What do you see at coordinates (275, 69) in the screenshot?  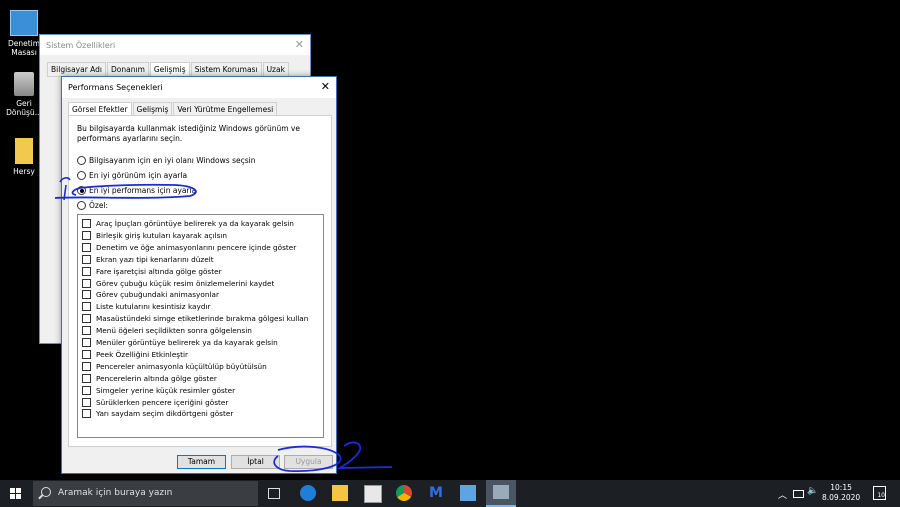 I see `tab-uzak: Uzak` at bounding box center [275, 69].